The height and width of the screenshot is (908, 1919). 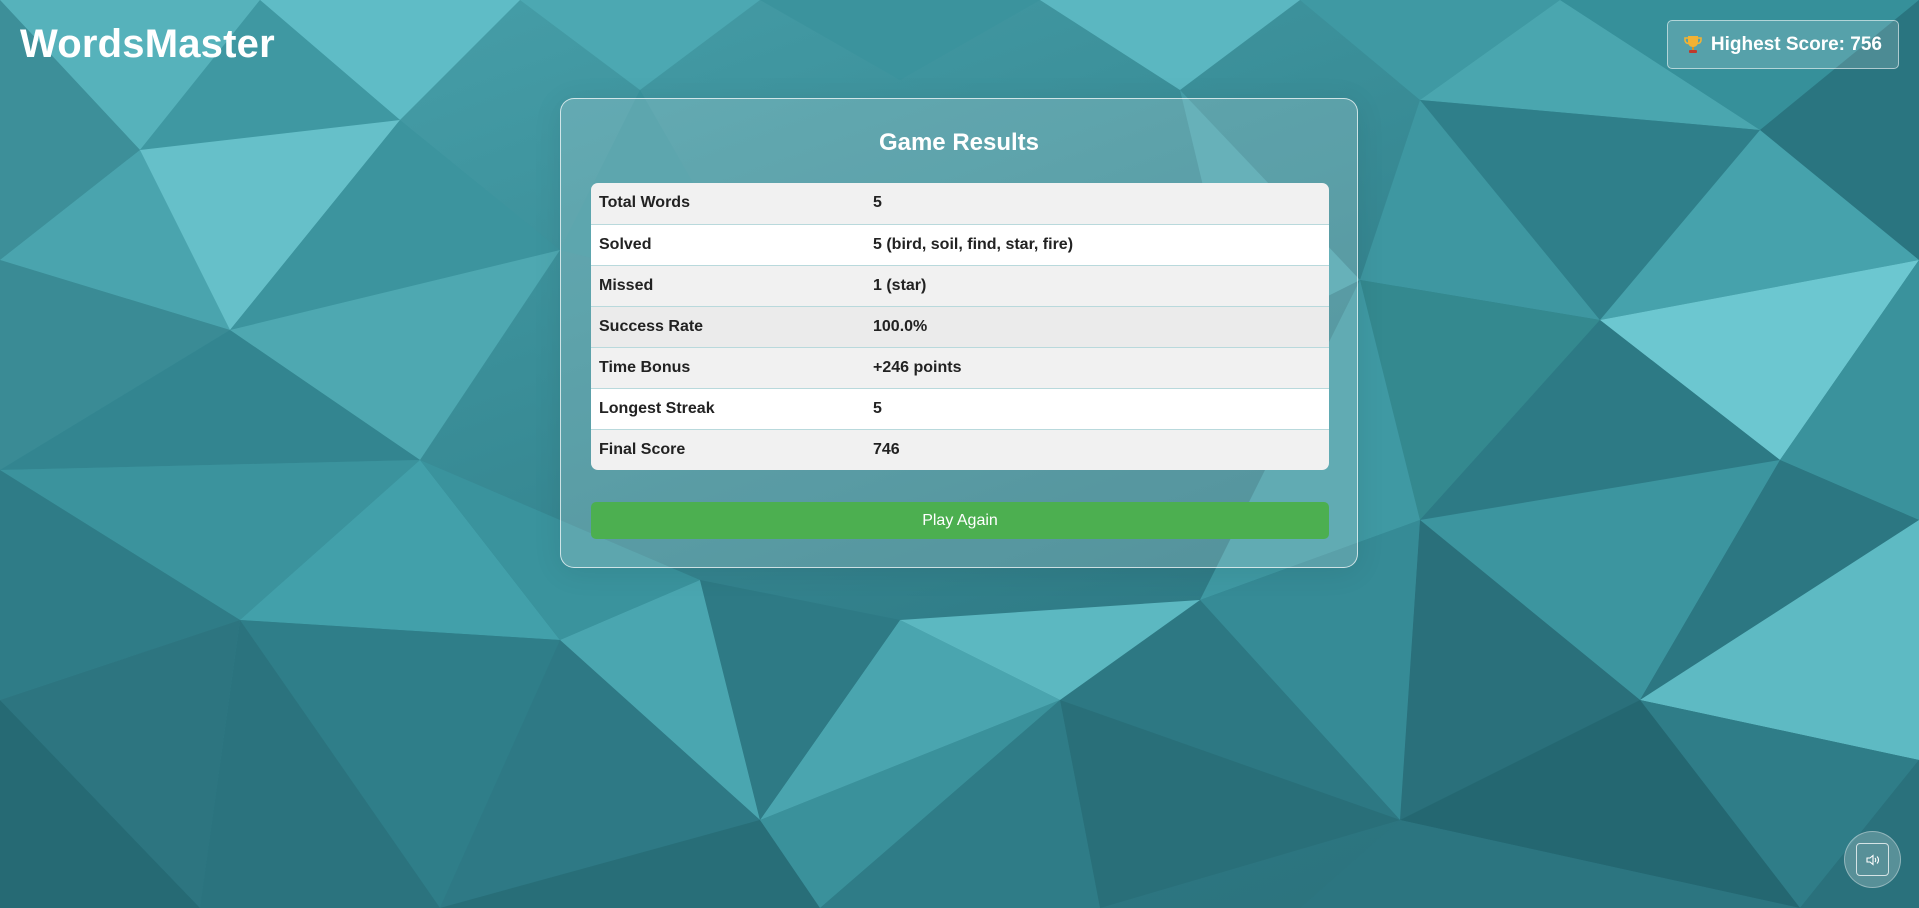 I want to click on highest-score-badge: Highest Score: 756, so click(x=1782, y=44).